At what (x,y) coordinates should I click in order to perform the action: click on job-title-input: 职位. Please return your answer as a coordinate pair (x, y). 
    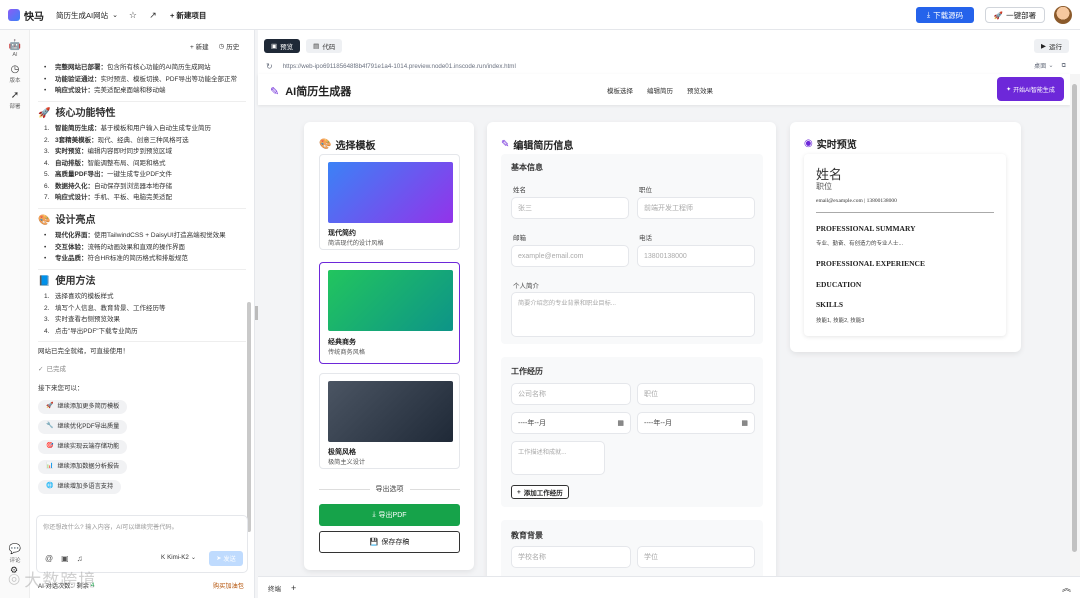
    Looking at the image, I should click on (696, 394).